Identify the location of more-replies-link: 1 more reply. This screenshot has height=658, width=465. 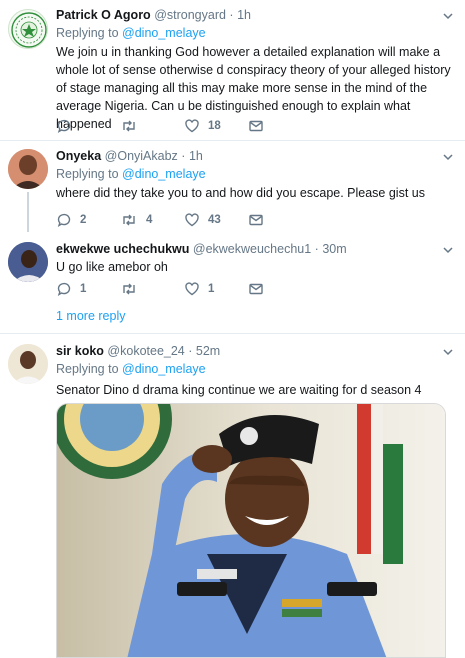
(90, 316).